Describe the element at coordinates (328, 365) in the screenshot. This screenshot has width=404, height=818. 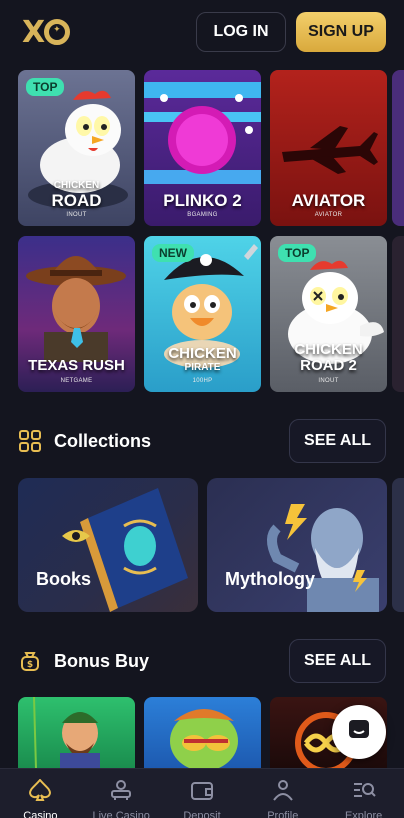
I see `game-title: ROAD 2` at that location.